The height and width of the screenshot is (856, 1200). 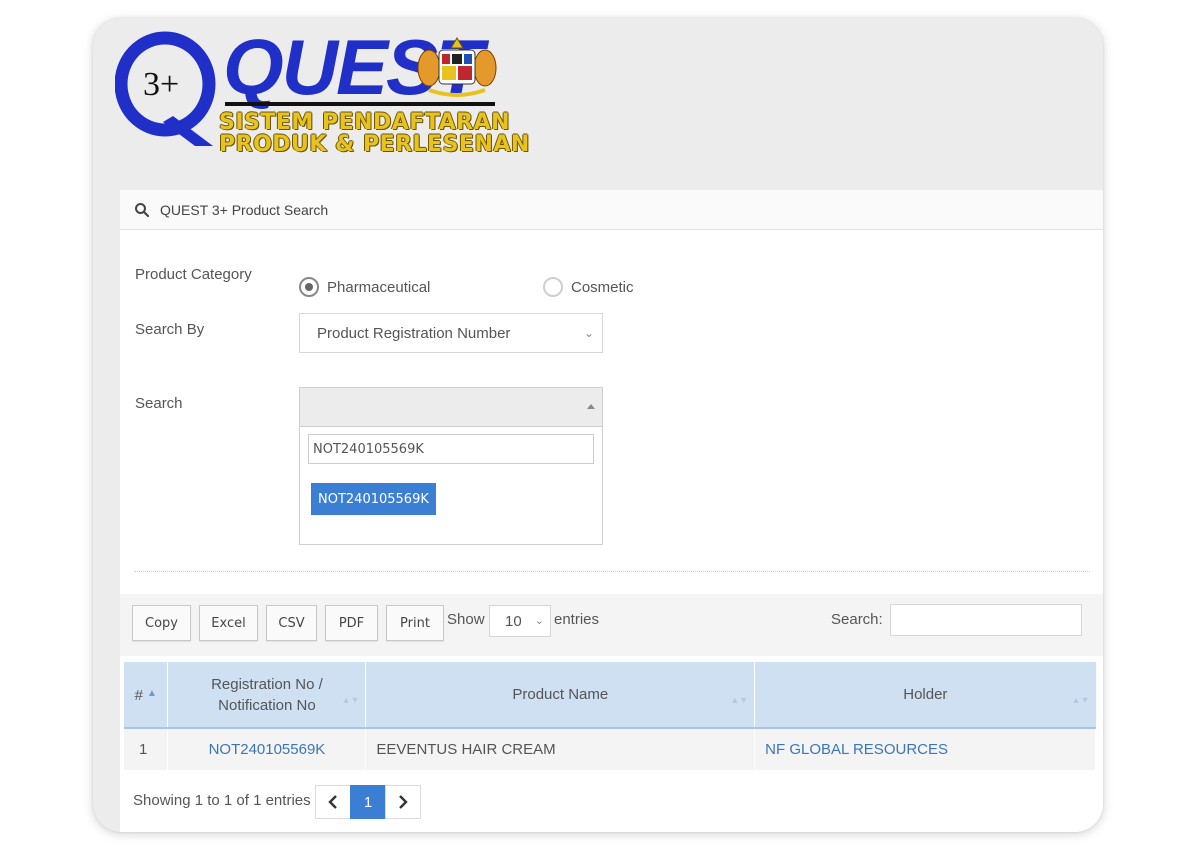 What do you see at coordinates (925, 749) in the screenshot?
I see `cell-holder-link: NF GLOBAL RESOURCES` at bounding box center [925, 749].